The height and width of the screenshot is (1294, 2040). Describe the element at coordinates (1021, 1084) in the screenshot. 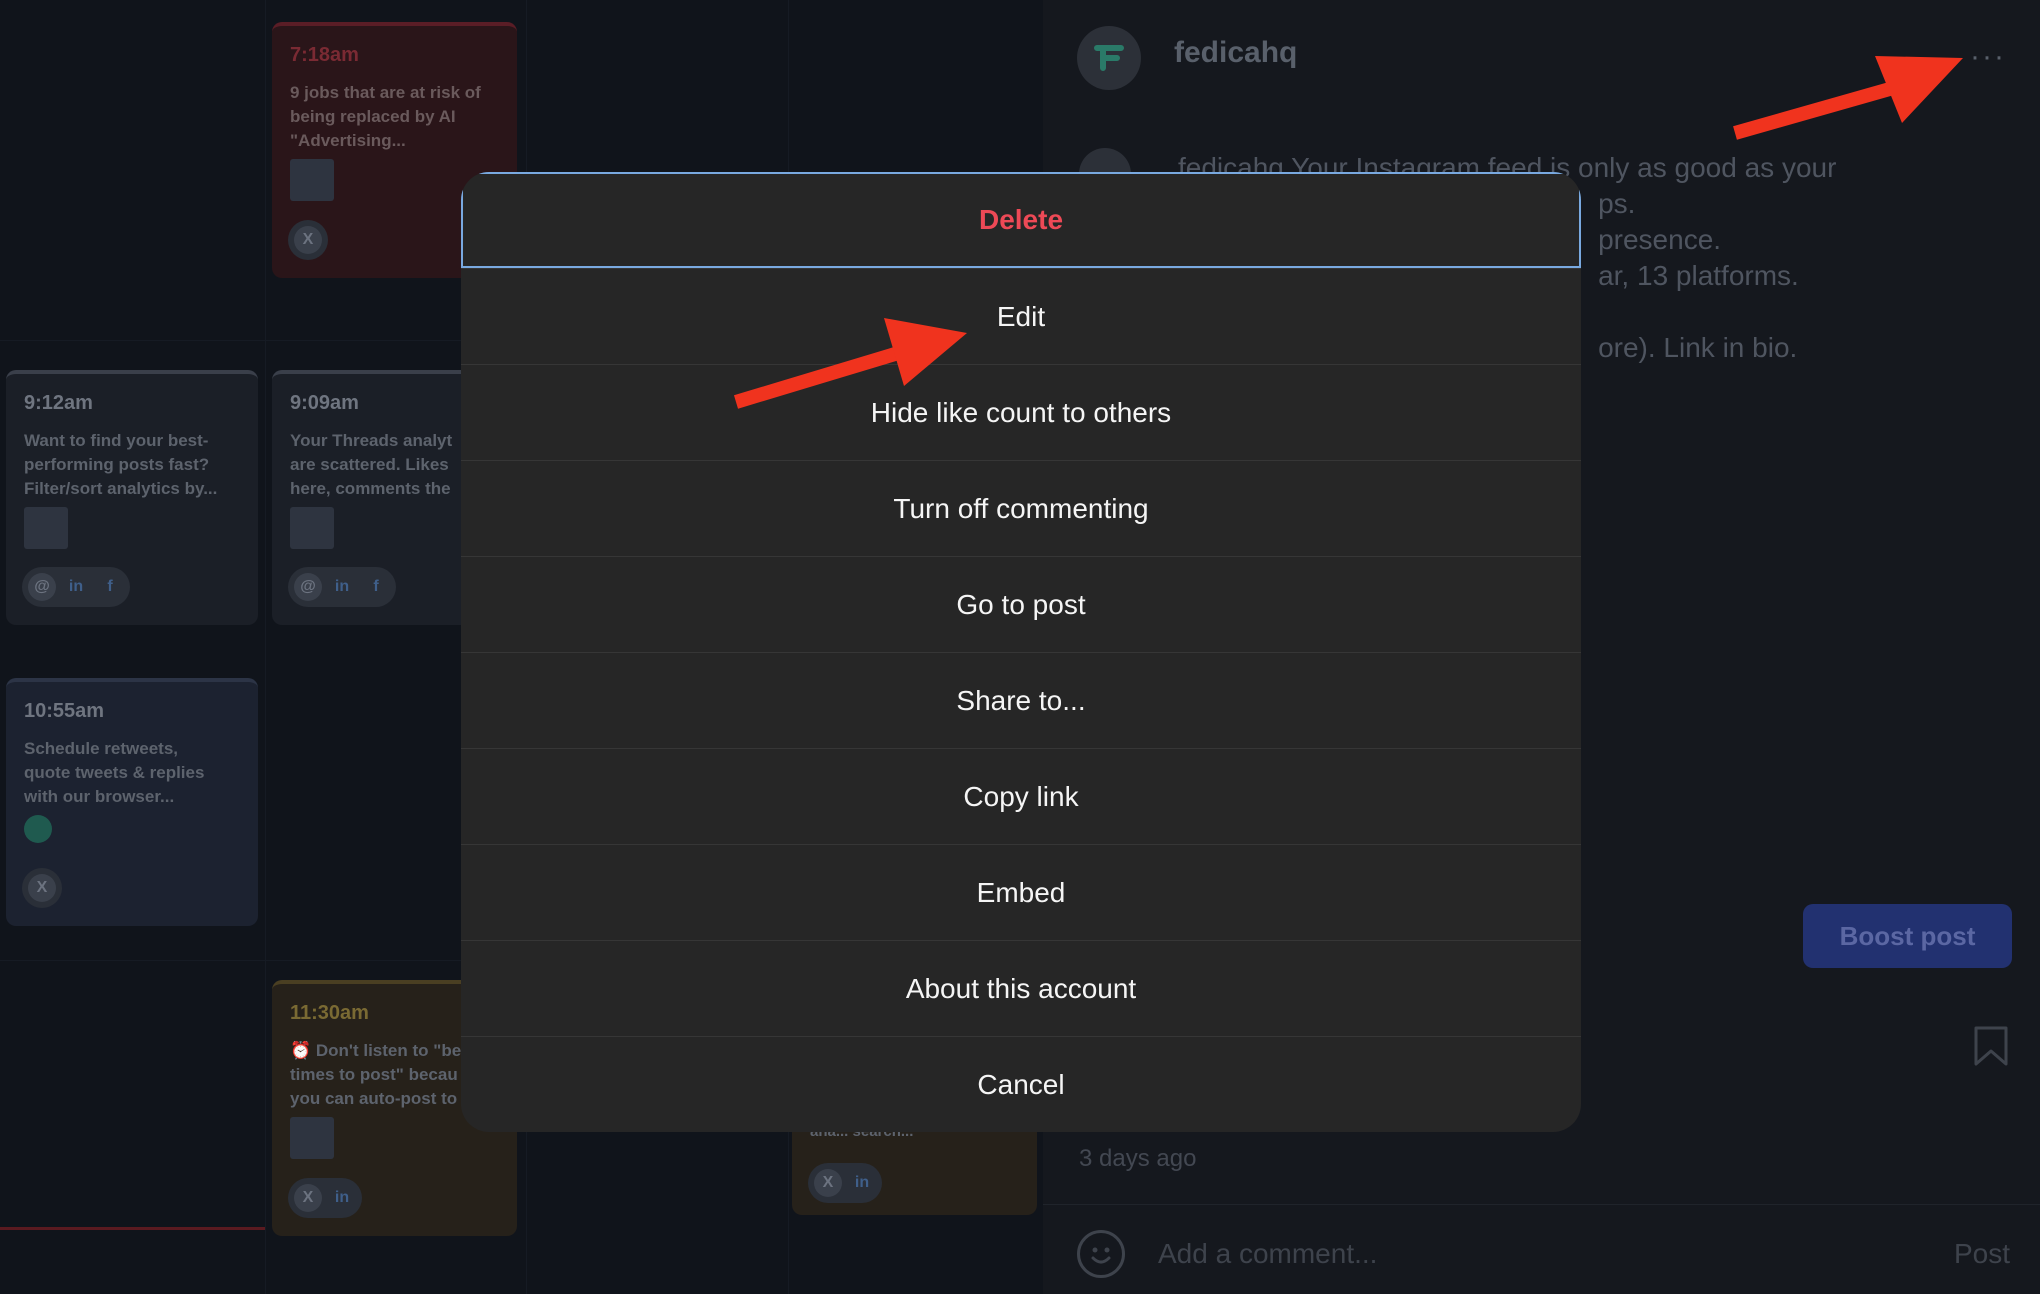

I see `menu-item-cancel: Cancel` at that location.